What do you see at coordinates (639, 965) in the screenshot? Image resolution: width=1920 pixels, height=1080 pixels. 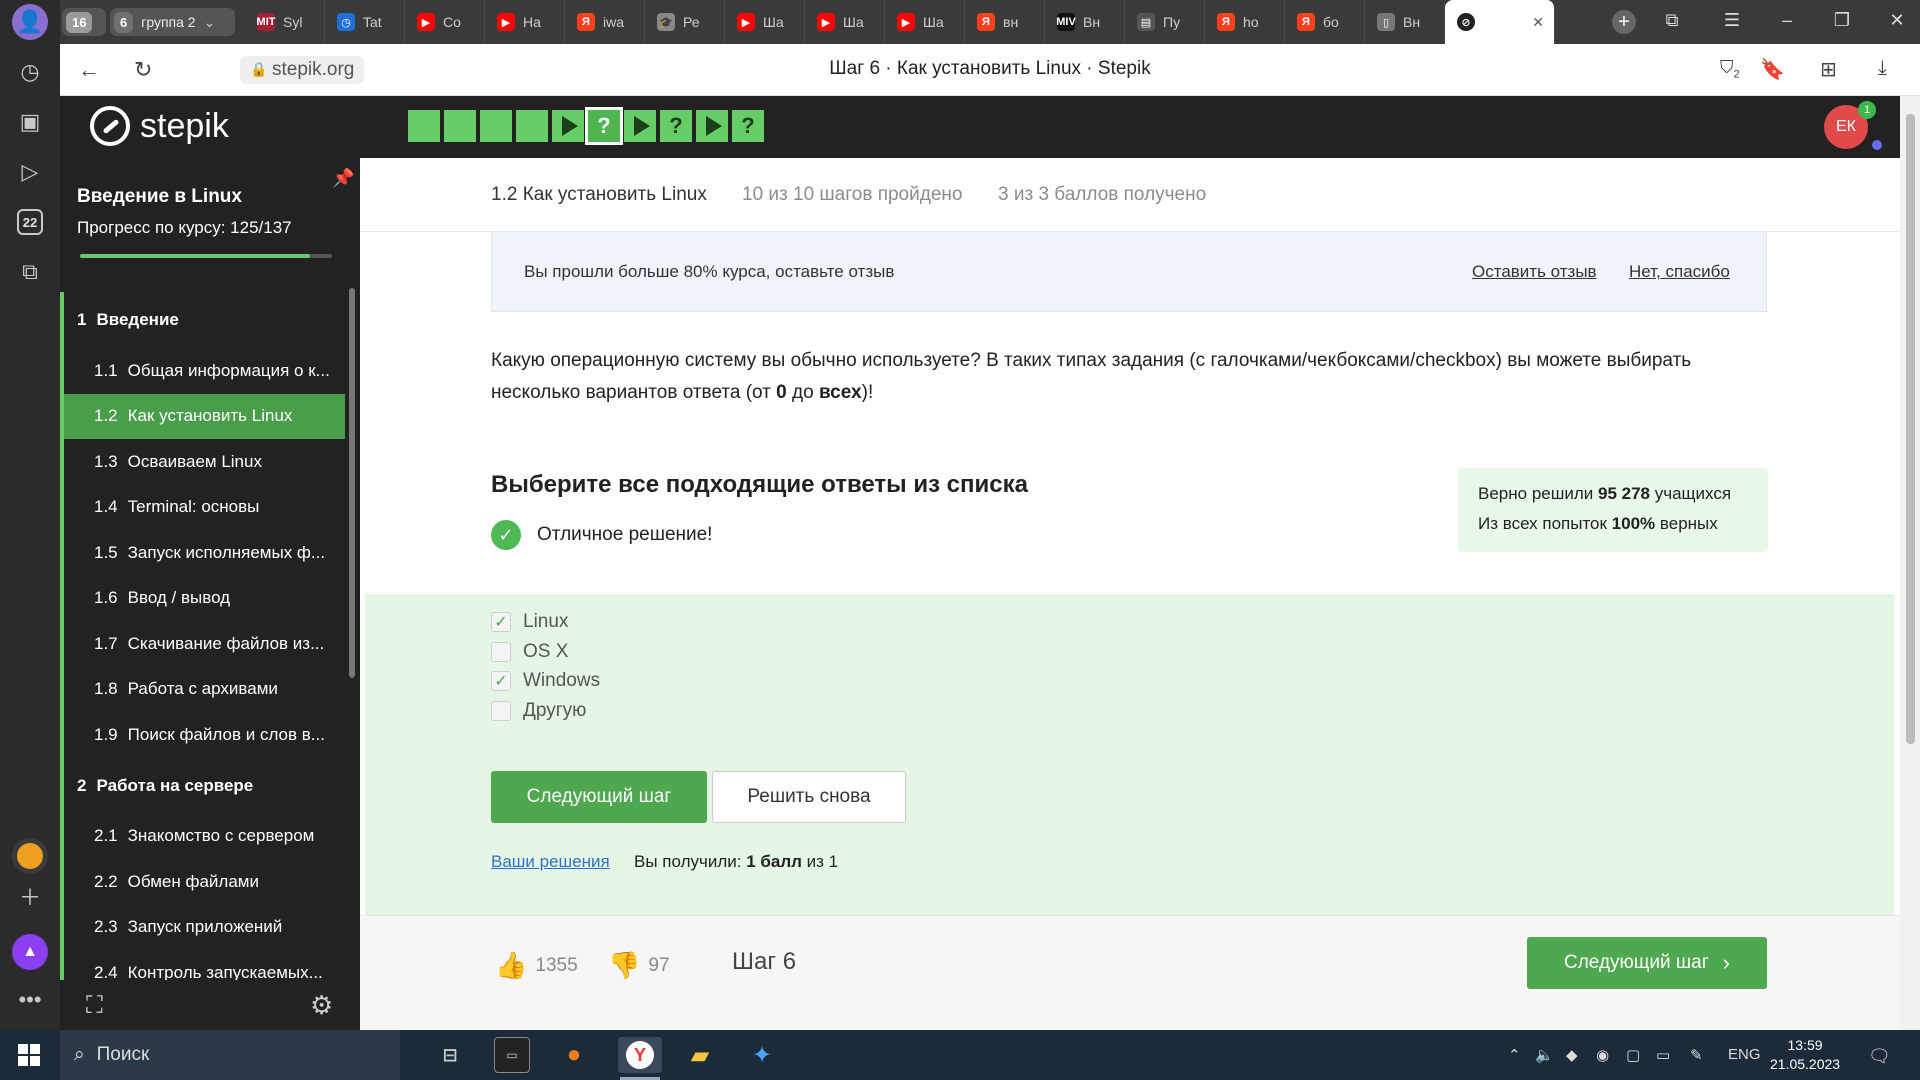 I see `dislike-button: 👎 97` at bounding box center [639, 965].